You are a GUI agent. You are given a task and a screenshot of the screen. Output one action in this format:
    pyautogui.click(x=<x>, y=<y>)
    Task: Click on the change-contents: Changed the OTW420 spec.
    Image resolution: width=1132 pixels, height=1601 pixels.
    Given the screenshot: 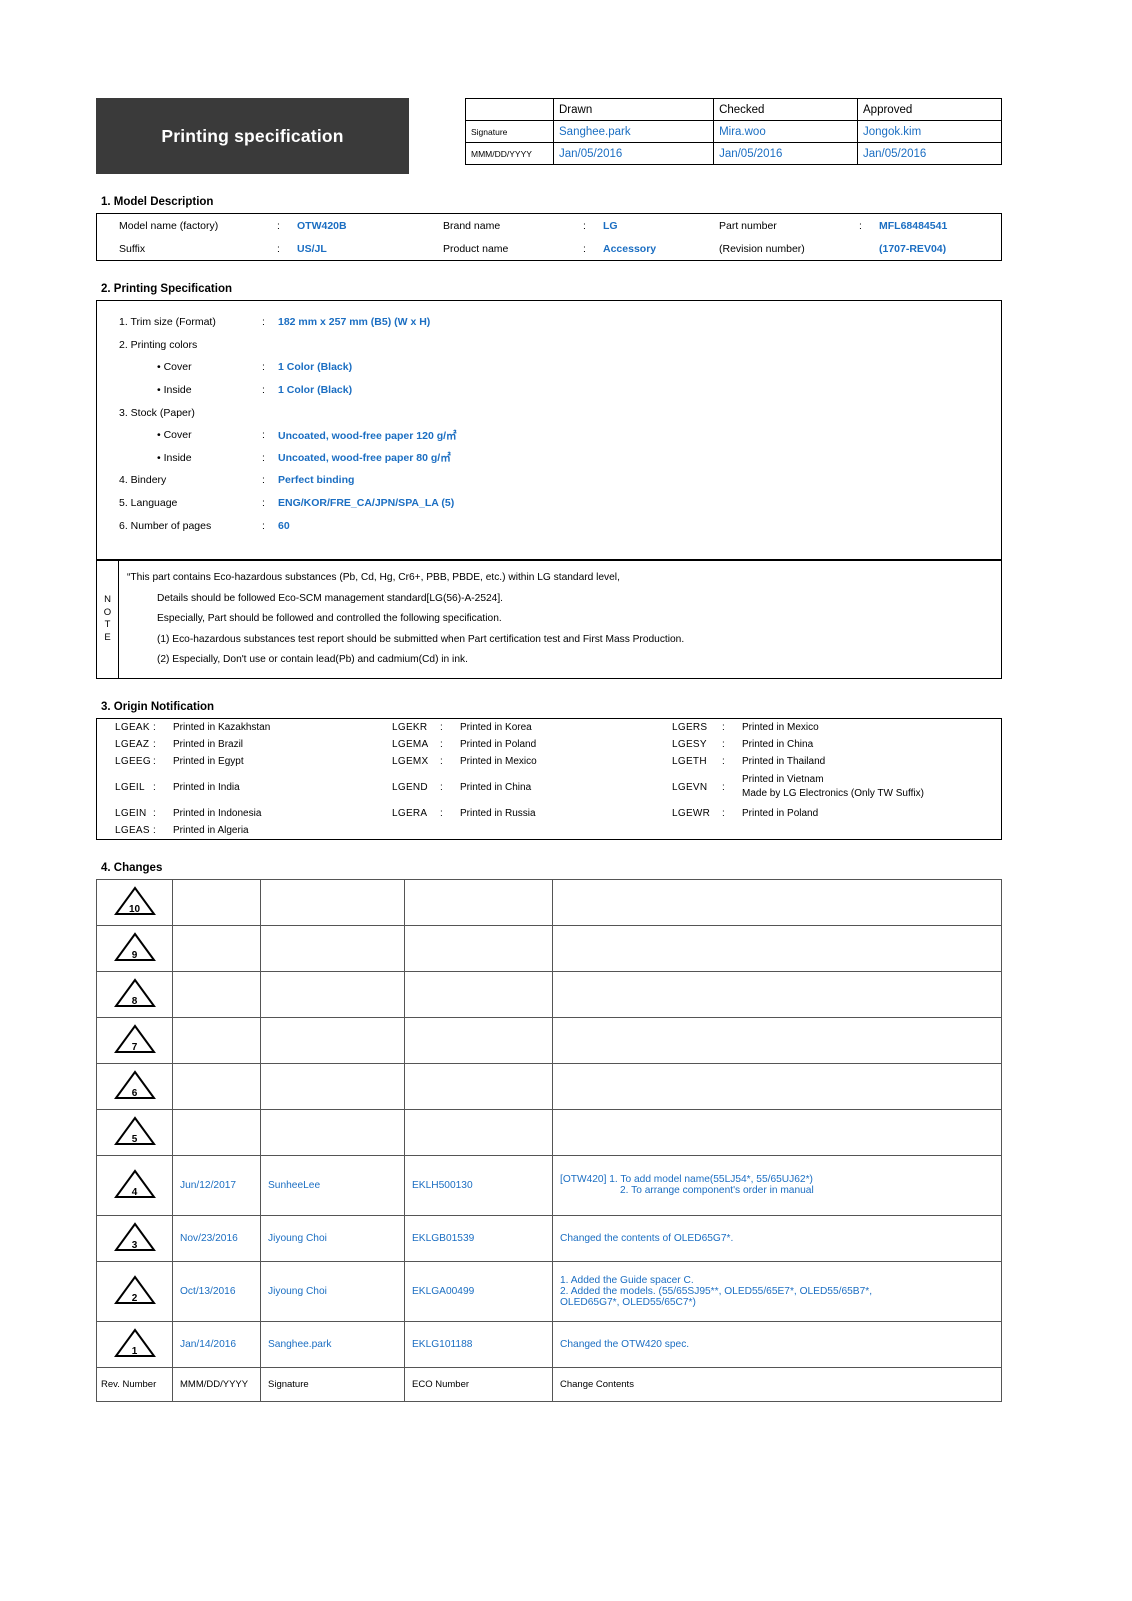 What is the action you would take?
    pyautogui.click(x=777, y=1344)
    